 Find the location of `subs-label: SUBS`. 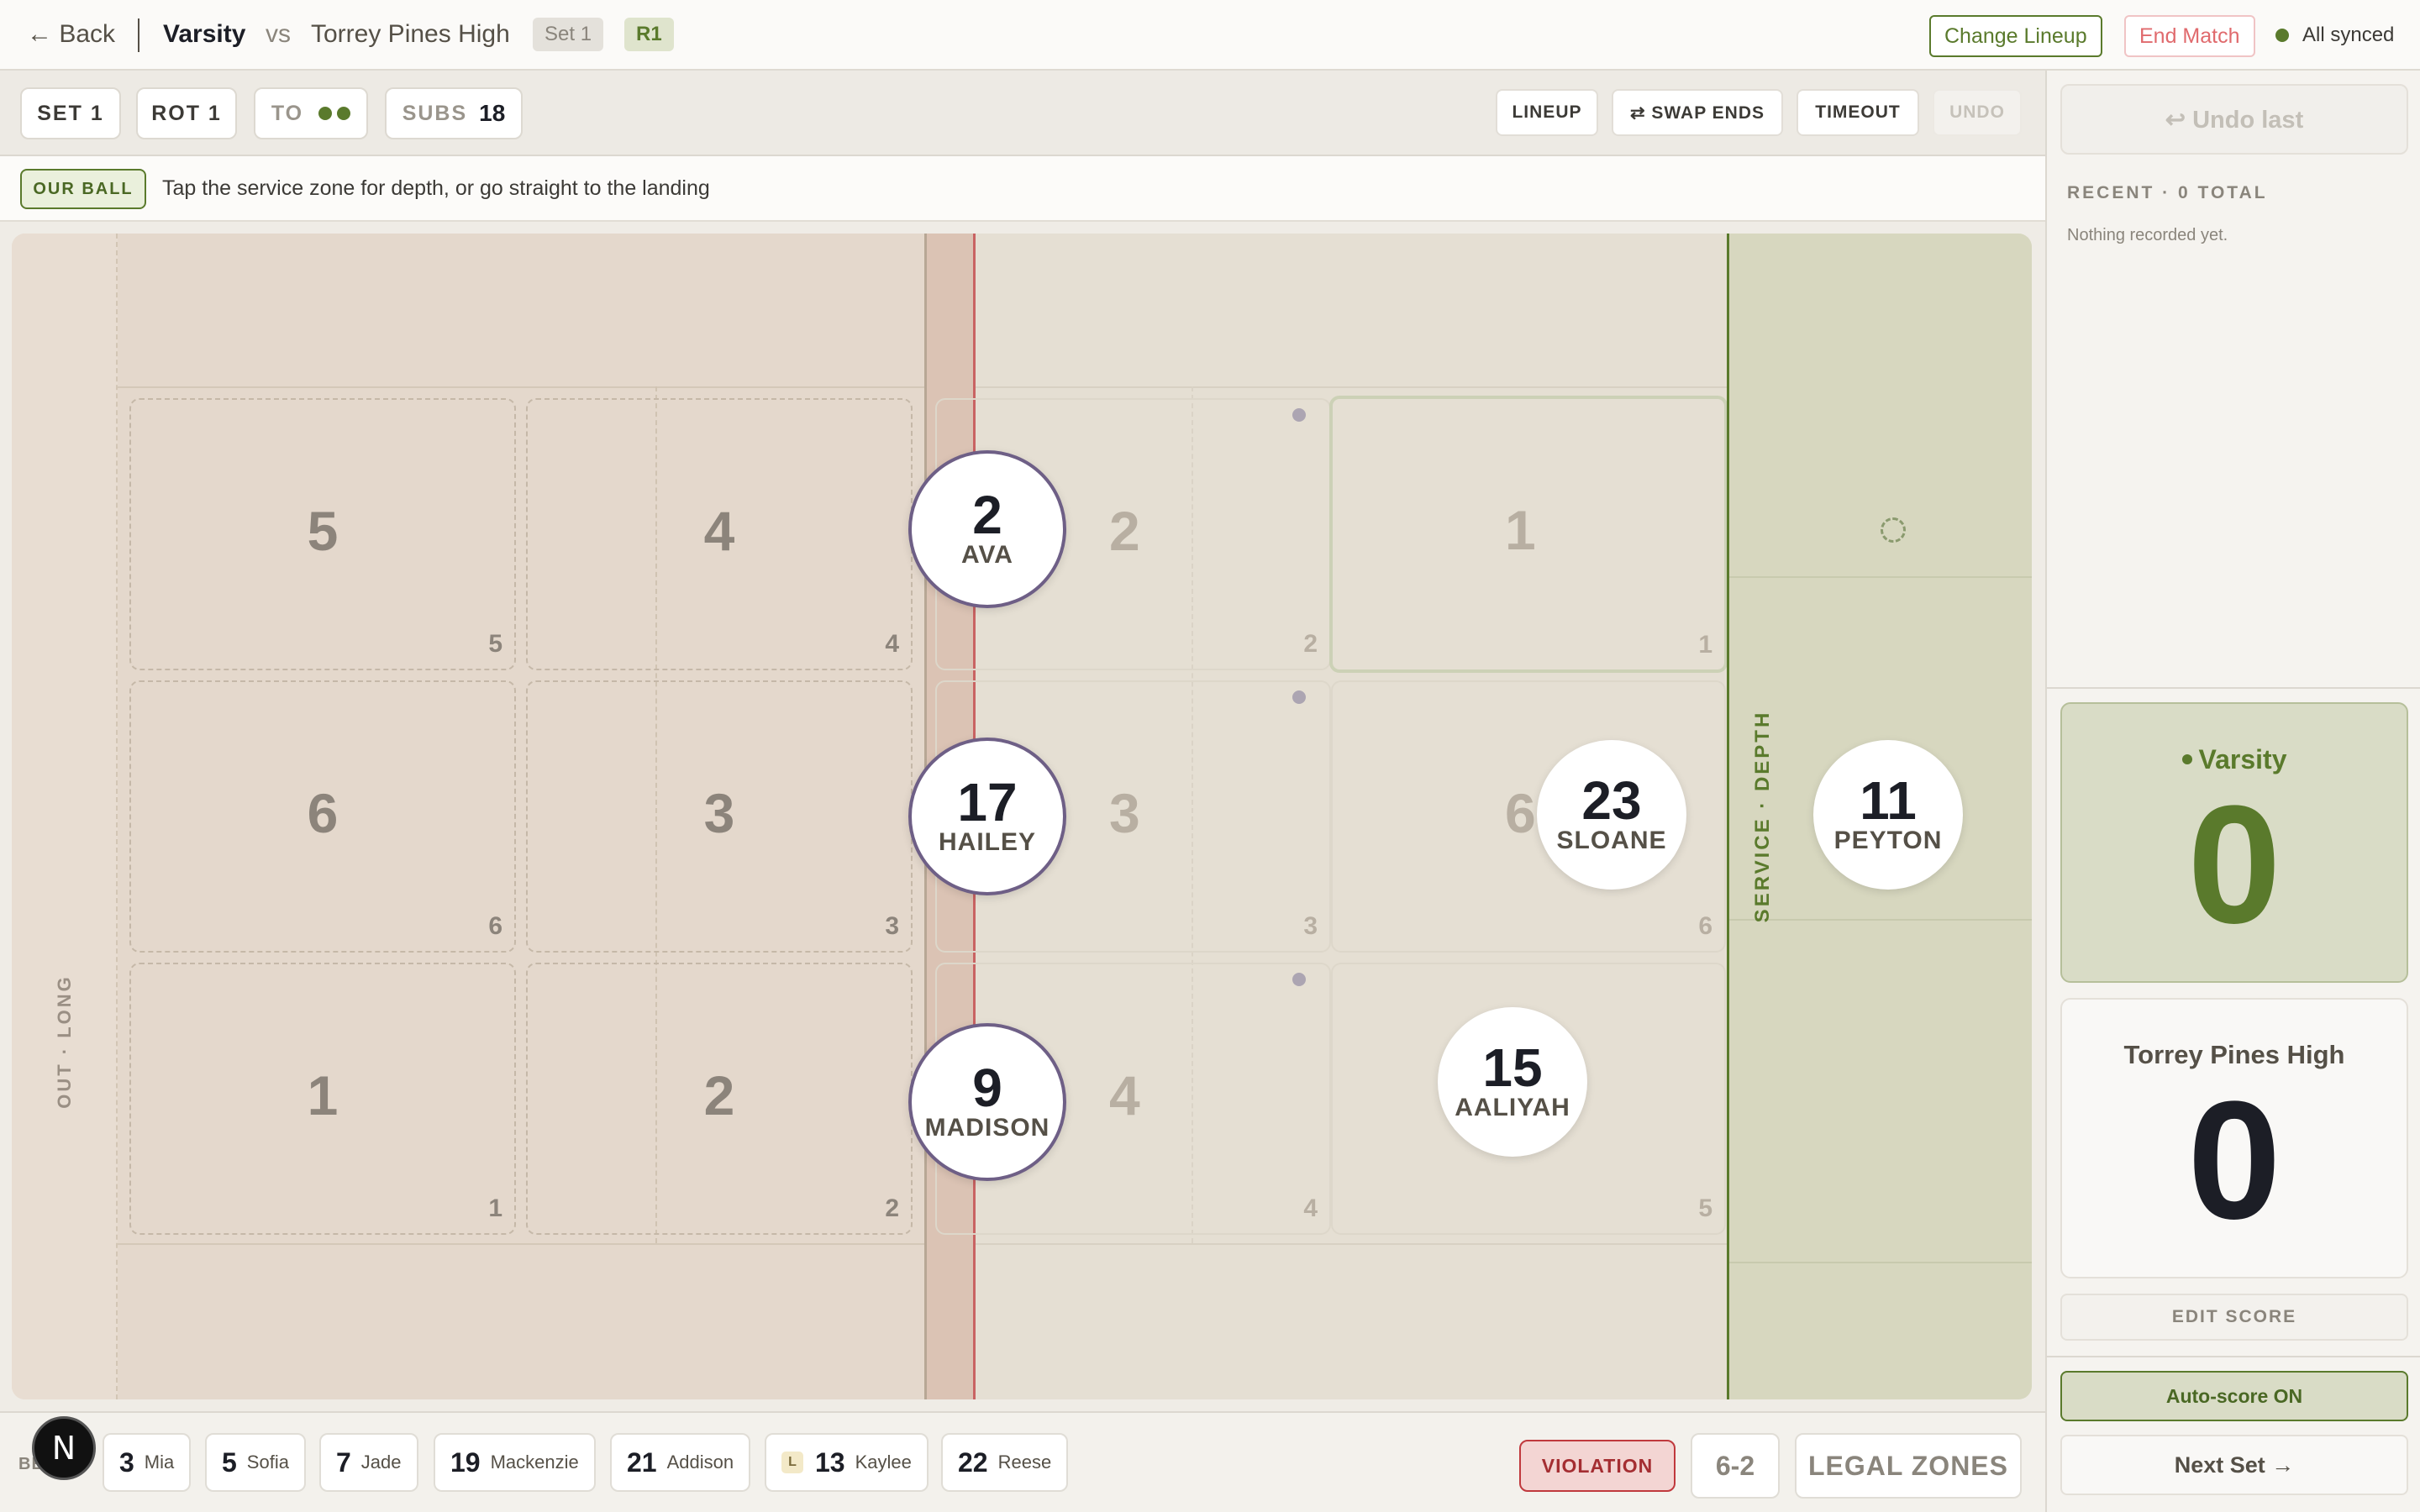

subs-label: SUBS is located at coordinates (435, 113).